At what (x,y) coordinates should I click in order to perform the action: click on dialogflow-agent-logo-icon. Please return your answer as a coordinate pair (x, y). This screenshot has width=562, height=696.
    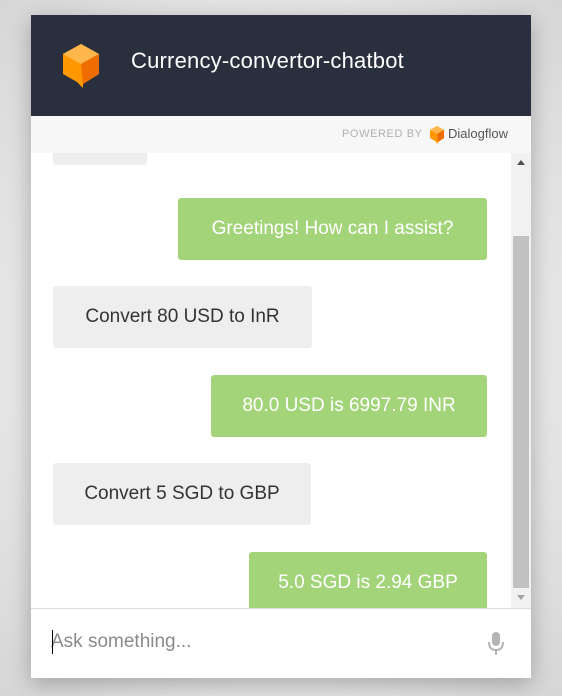
    Looking at the image, I should click on (81, 66).